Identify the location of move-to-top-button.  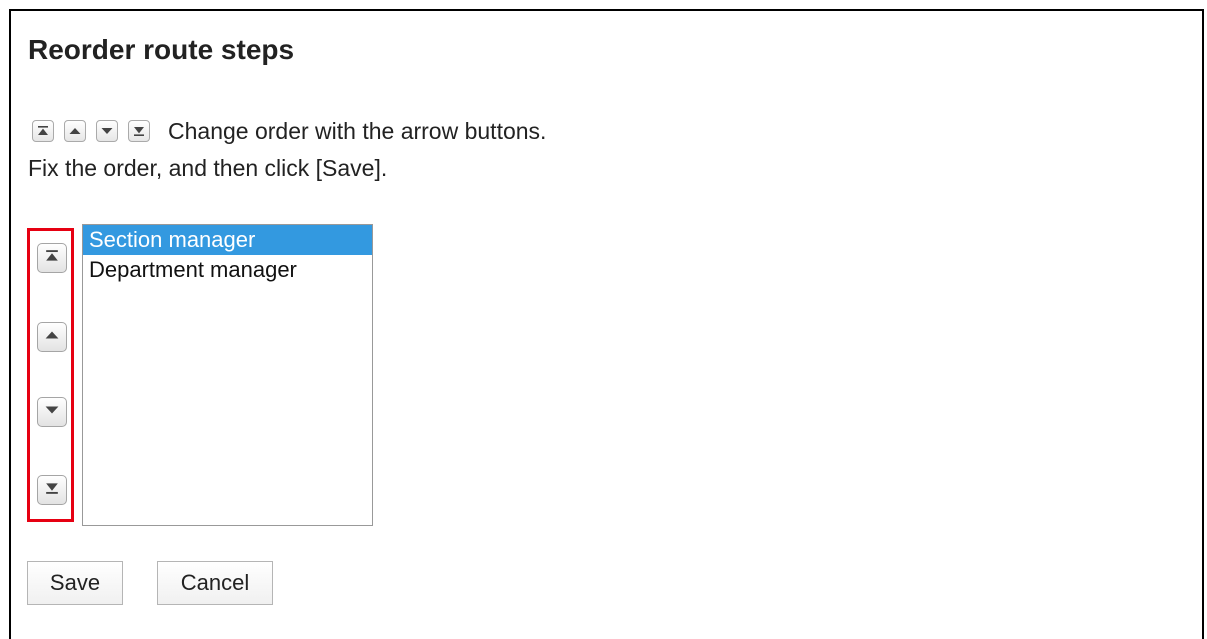
(52, 258).